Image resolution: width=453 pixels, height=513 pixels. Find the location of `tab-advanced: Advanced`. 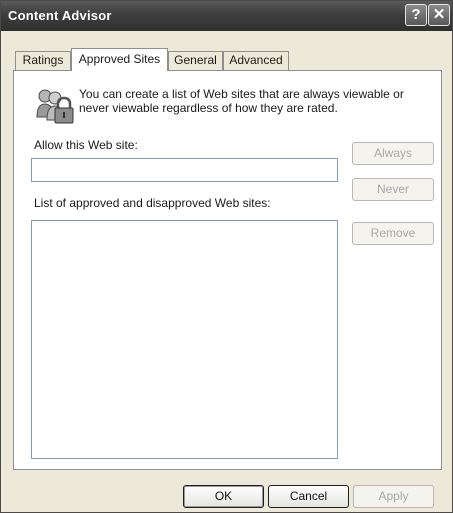

tab-advanced: Advanced is located at coordinates (256, 60).